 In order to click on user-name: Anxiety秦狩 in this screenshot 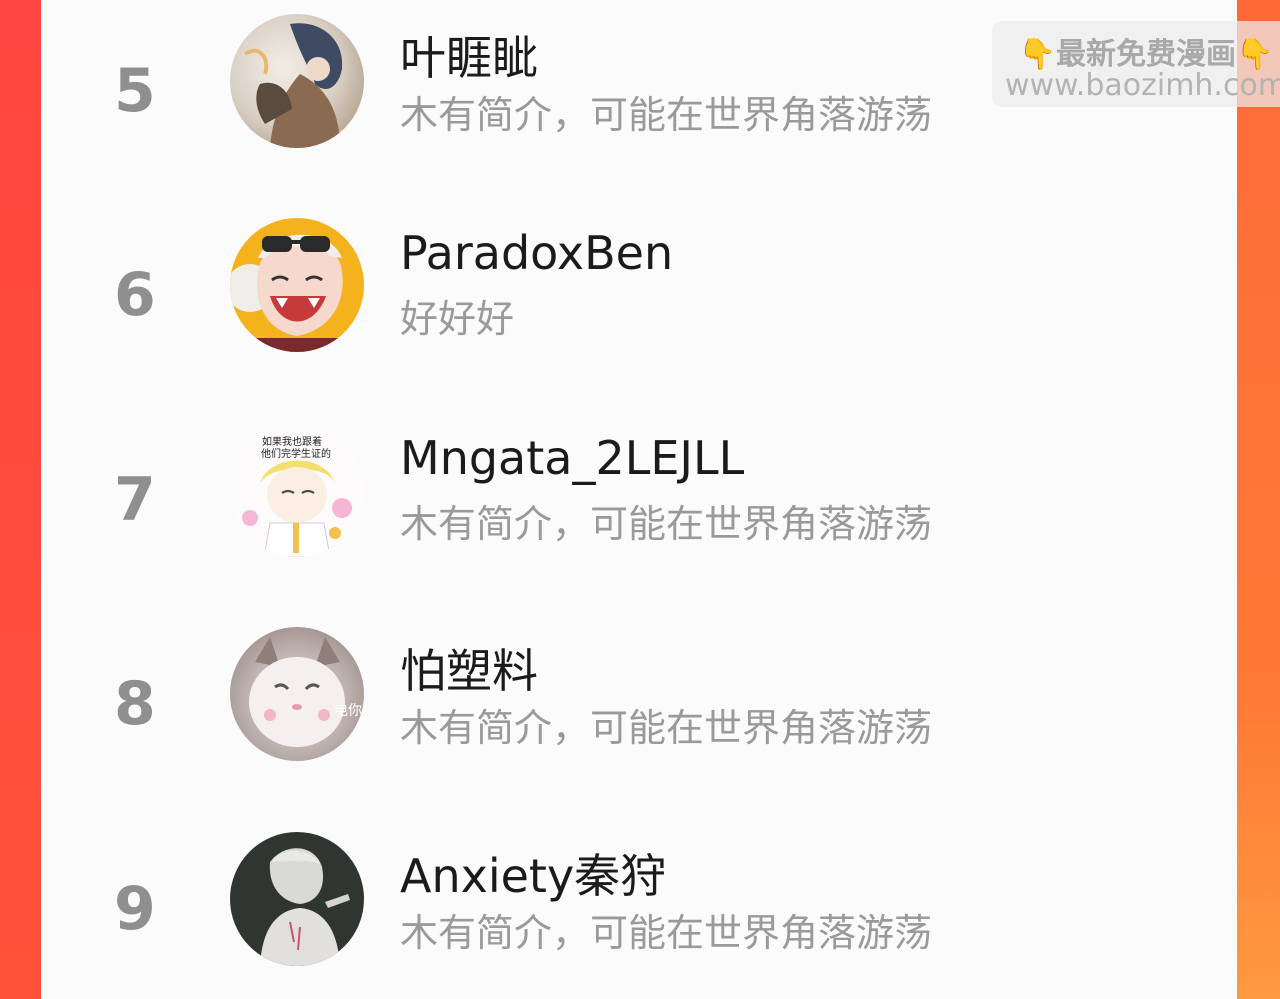, I will do `click(533, 873)`.